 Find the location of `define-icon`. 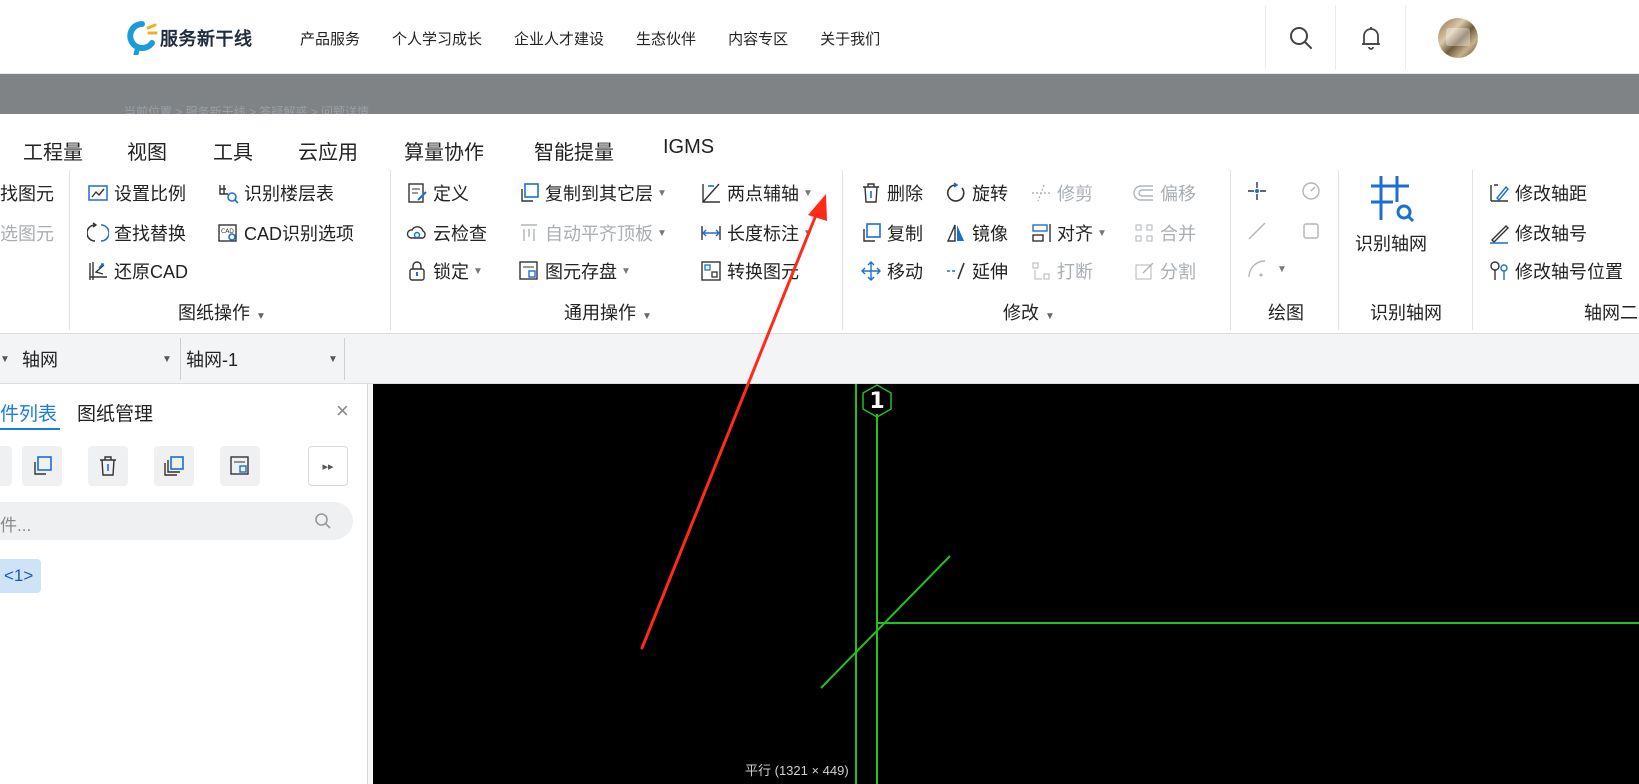

define-icon is located at coordinates (417, 193).